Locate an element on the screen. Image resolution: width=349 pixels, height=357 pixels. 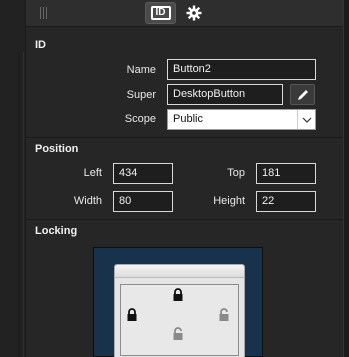
edit-super-button is located at coordinates (302, 94).